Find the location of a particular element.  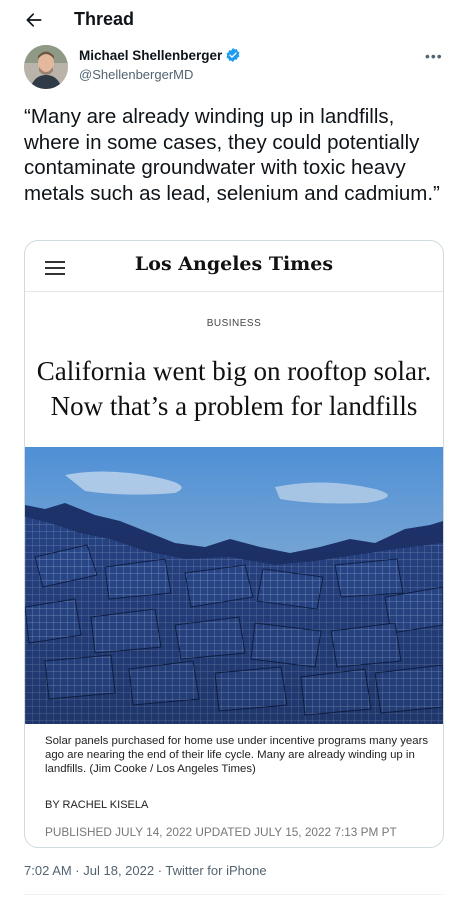

avatar is located at coordinates (46, 67).